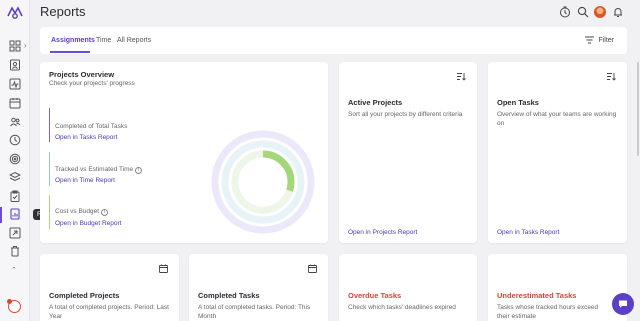 The image size is (640, 321). Describe the element at coordinates (103, 40) in the screenshot. I see `tab-time: Time` at that location.